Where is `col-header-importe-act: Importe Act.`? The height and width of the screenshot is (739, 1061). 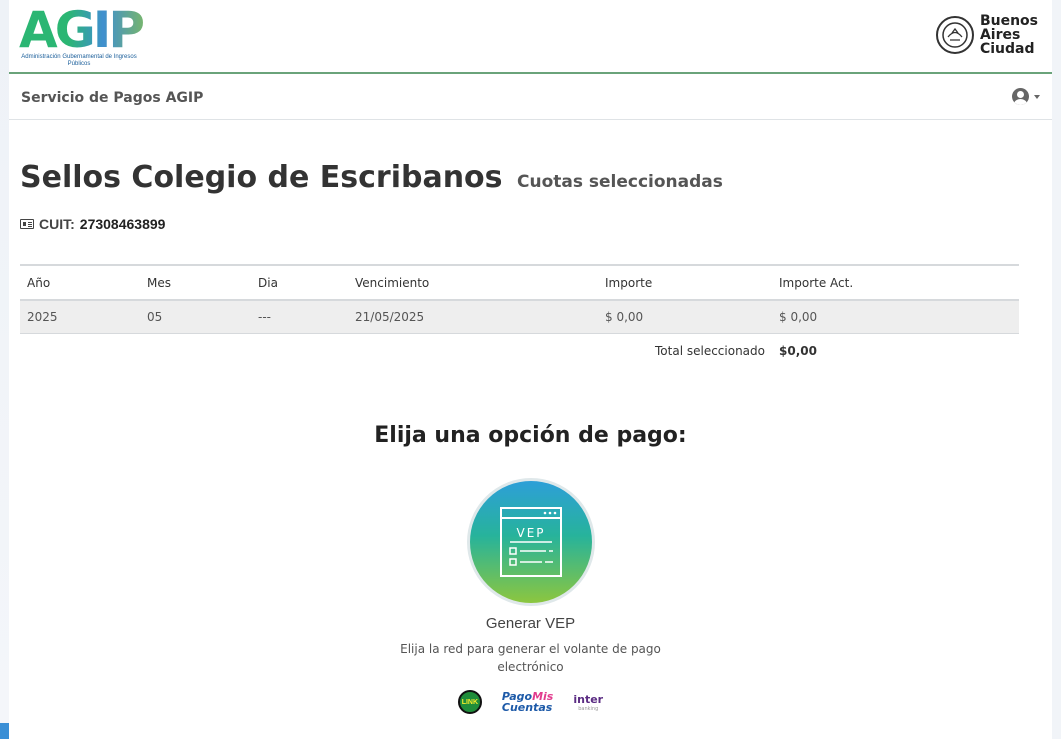
col-header-importe-act: Importe Act. is located at coordinates (895, 283).